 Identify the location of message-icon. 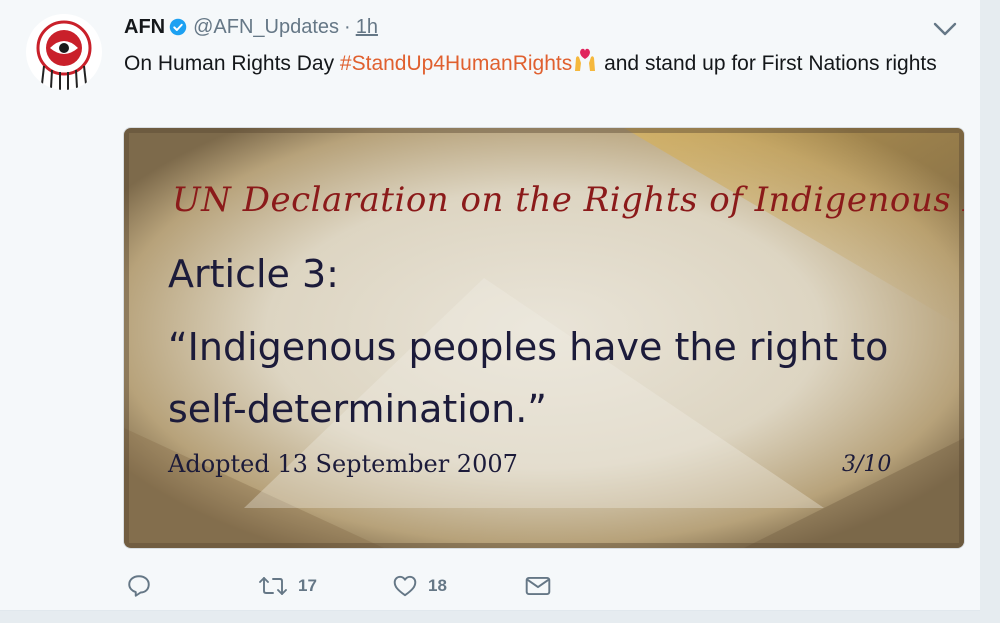
(538, 586).